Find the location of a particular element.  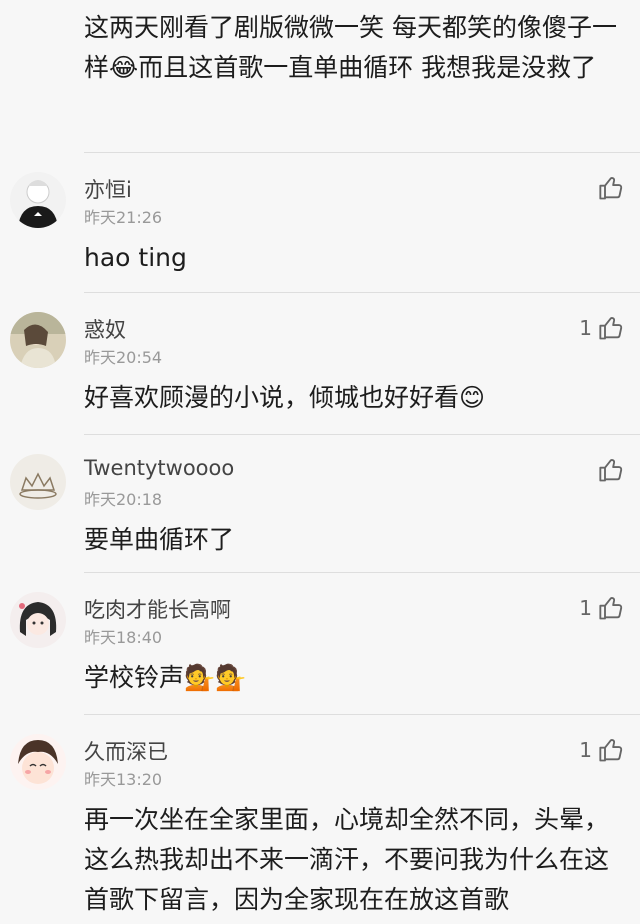

username: 亦恒i is located at coordinates (108, 189).